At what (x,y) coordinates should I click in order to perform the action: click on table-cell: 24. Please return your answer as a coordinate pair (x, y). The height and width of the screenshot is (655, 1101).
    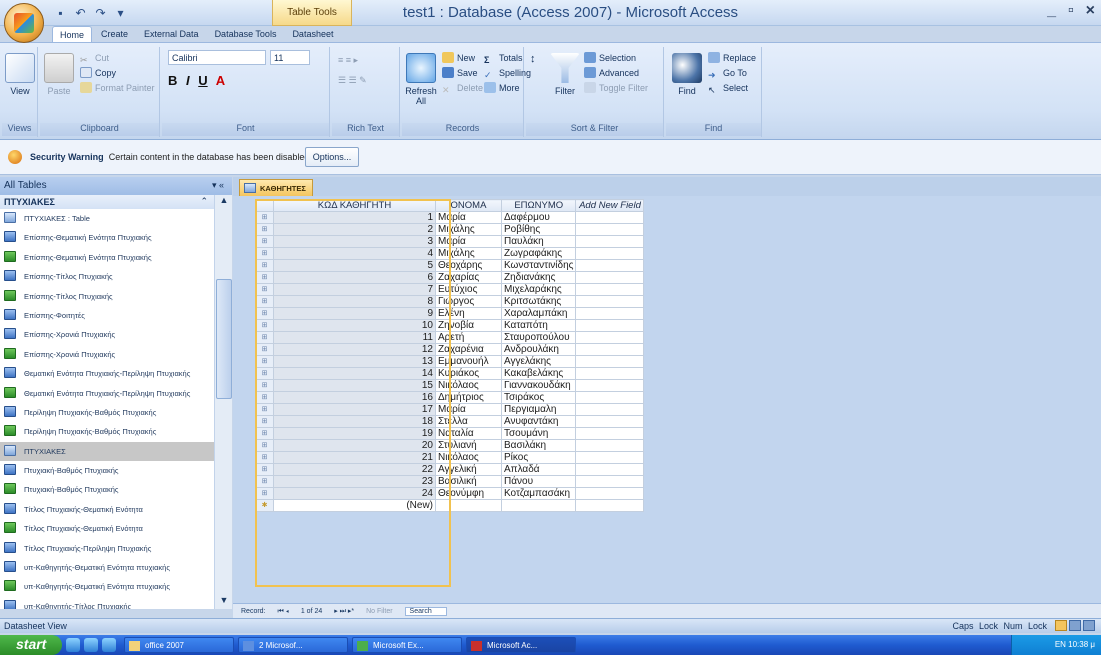
    Looking at the image, I should click on (354, 493).